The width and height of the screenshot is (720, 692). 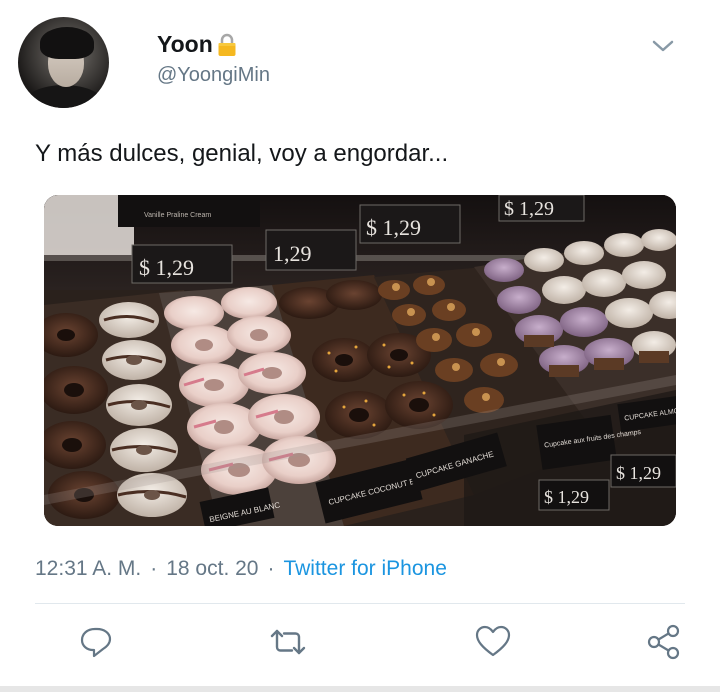 What do you see at coordinates (185, 44) in the screenshot?
I see `author-name-text: Yoon` at bounding box center [185, 44].